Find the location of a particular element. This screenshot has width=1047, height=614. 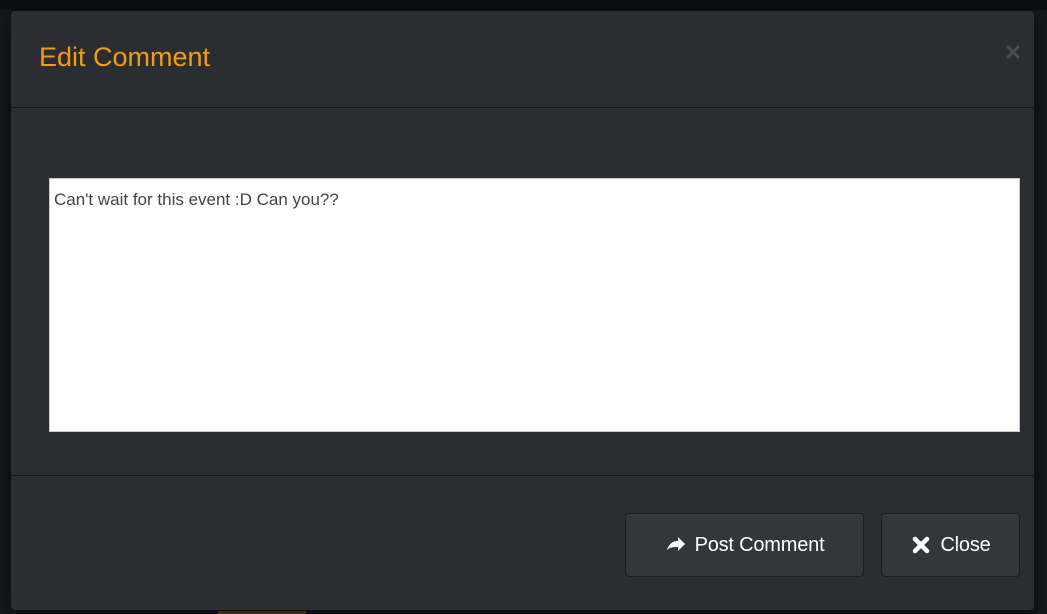

close-button: Close is located at coordinates (950, 545).